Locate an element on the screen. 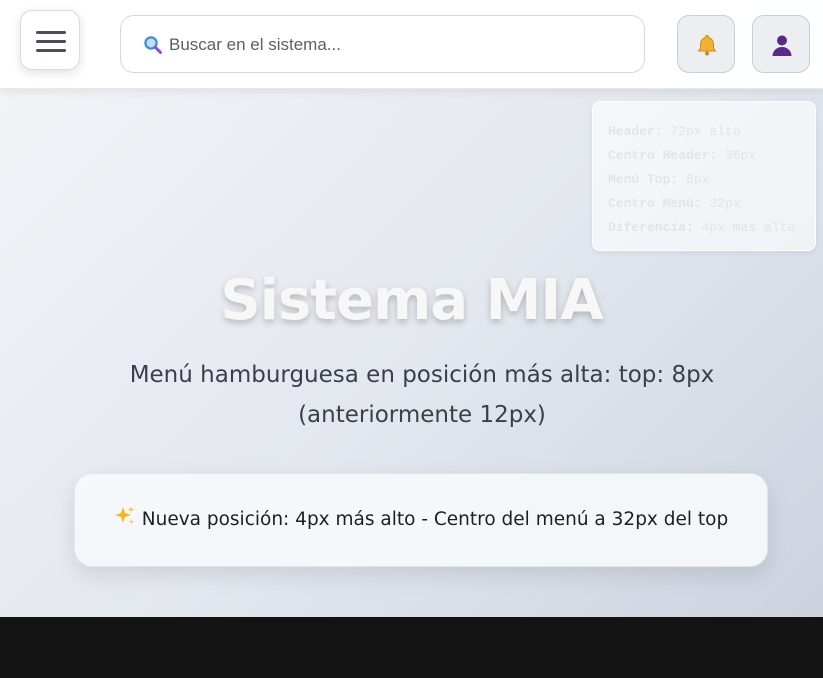  bell-icon is located at coordinates (707, 45).